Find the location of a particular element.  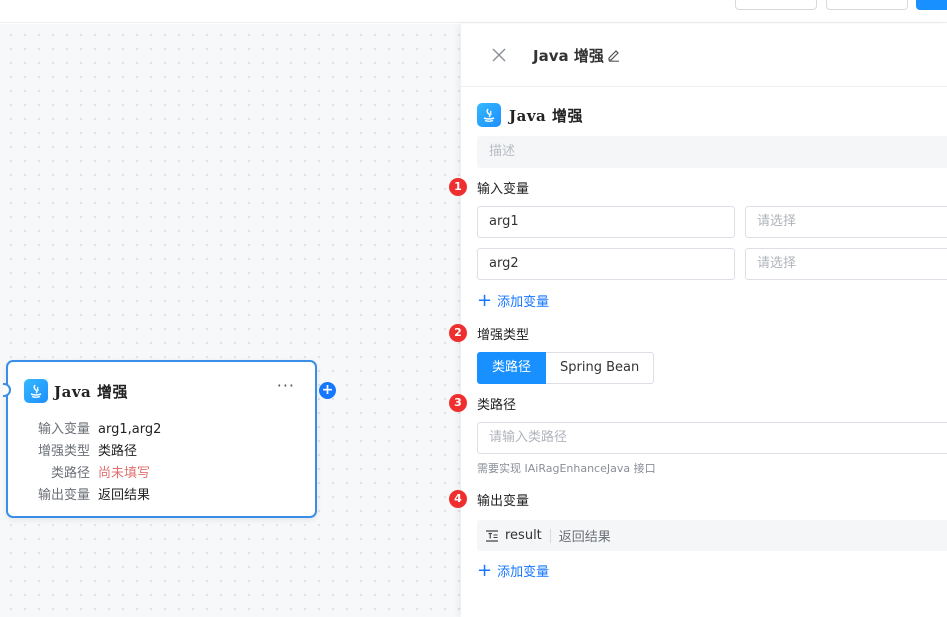

toolbar-primary-button is located at coordinates (931, 5).